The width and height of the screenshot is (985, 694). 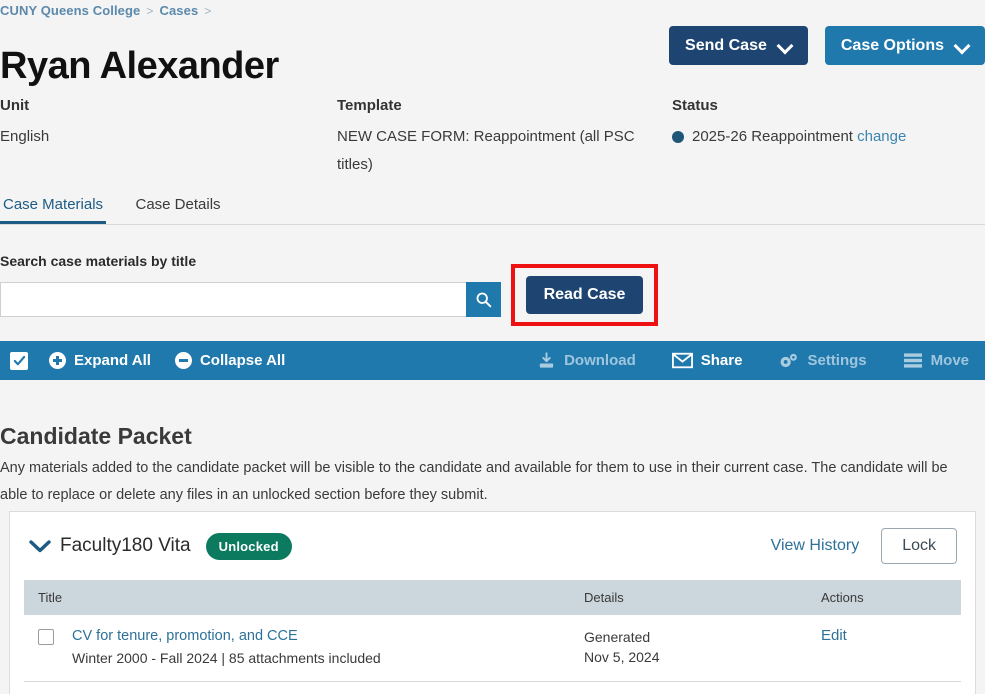 I want to click on collapse-all-button: Collapse All, so click(x=230, y=360).